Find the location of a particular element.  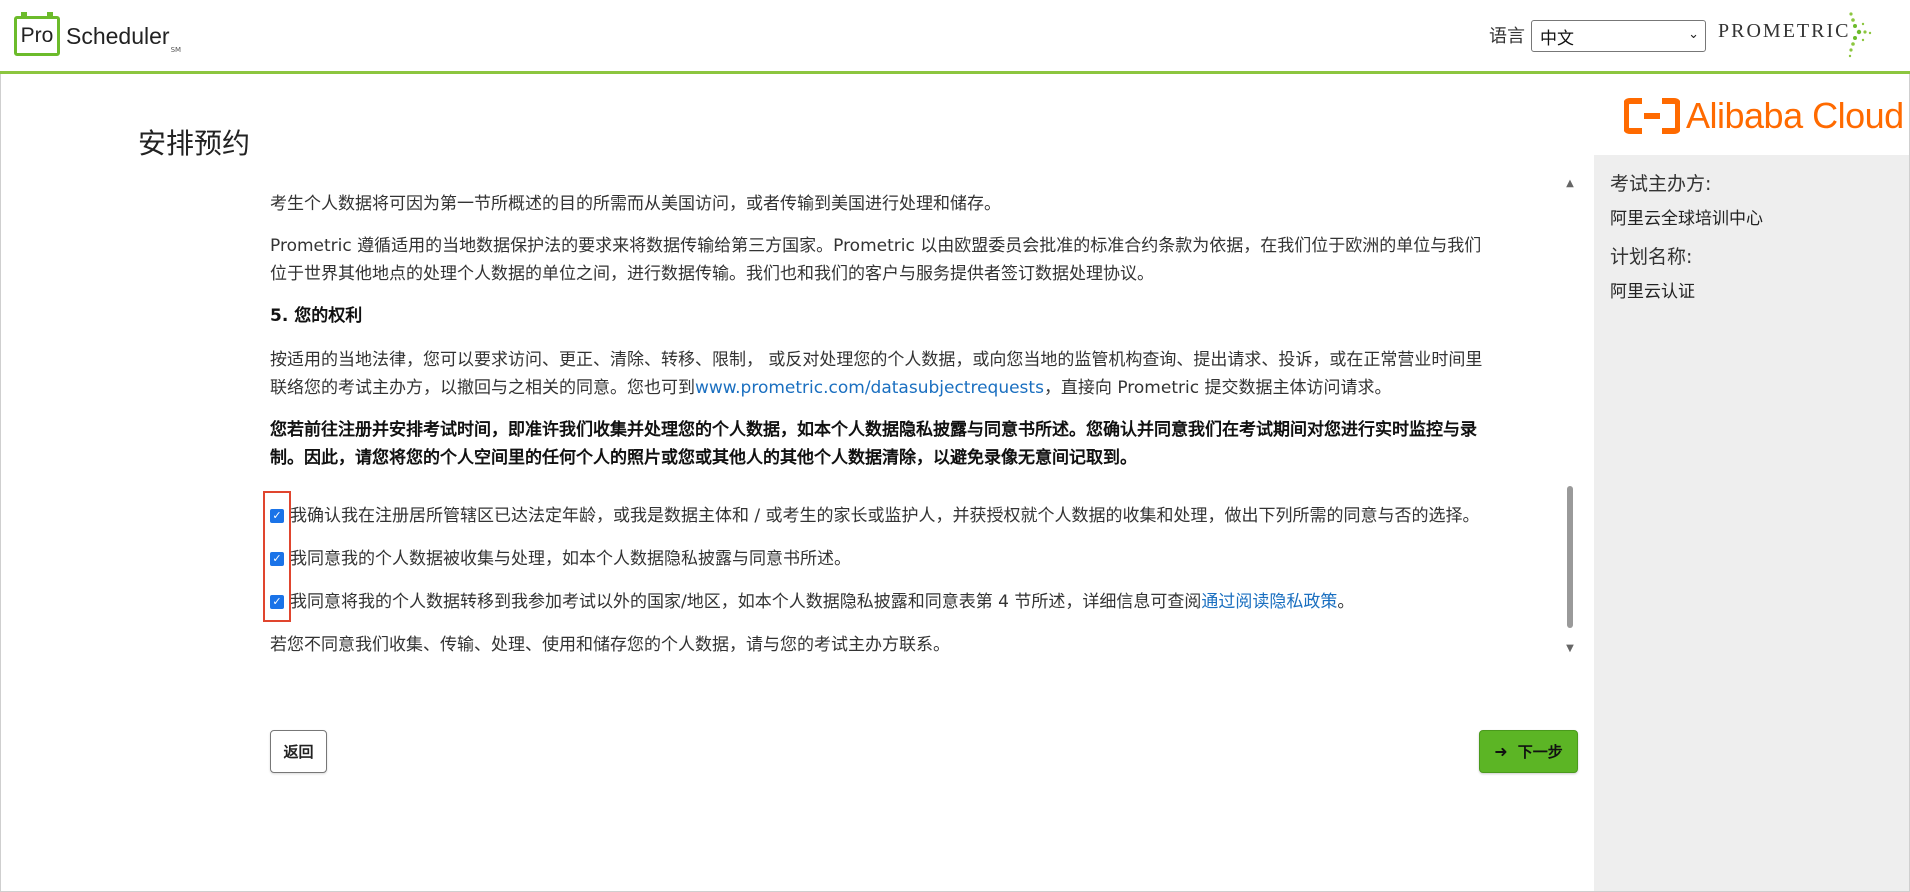

sponsor-value: 阿里云全球培训中心 is located at coordinates (1686, 219).